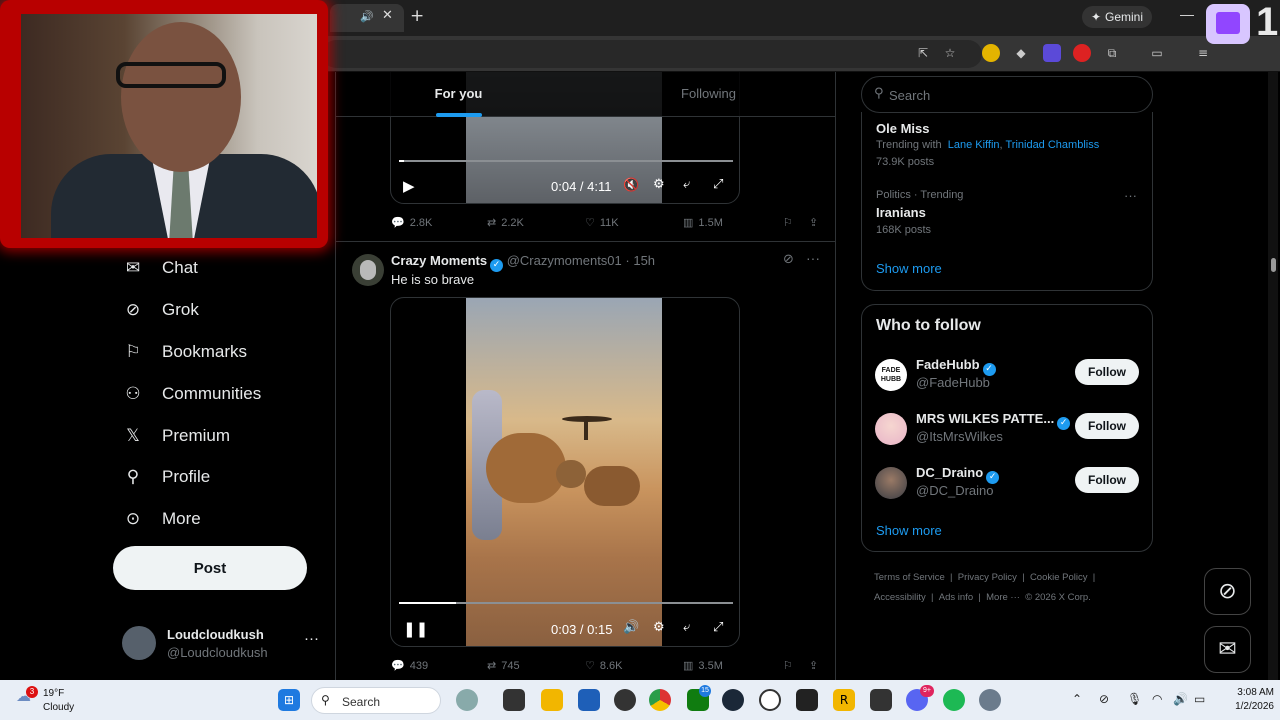 This screenshot has width=1280, height=720. I want to click on taskbar-search: ⚲ Search, so click(376, 700).